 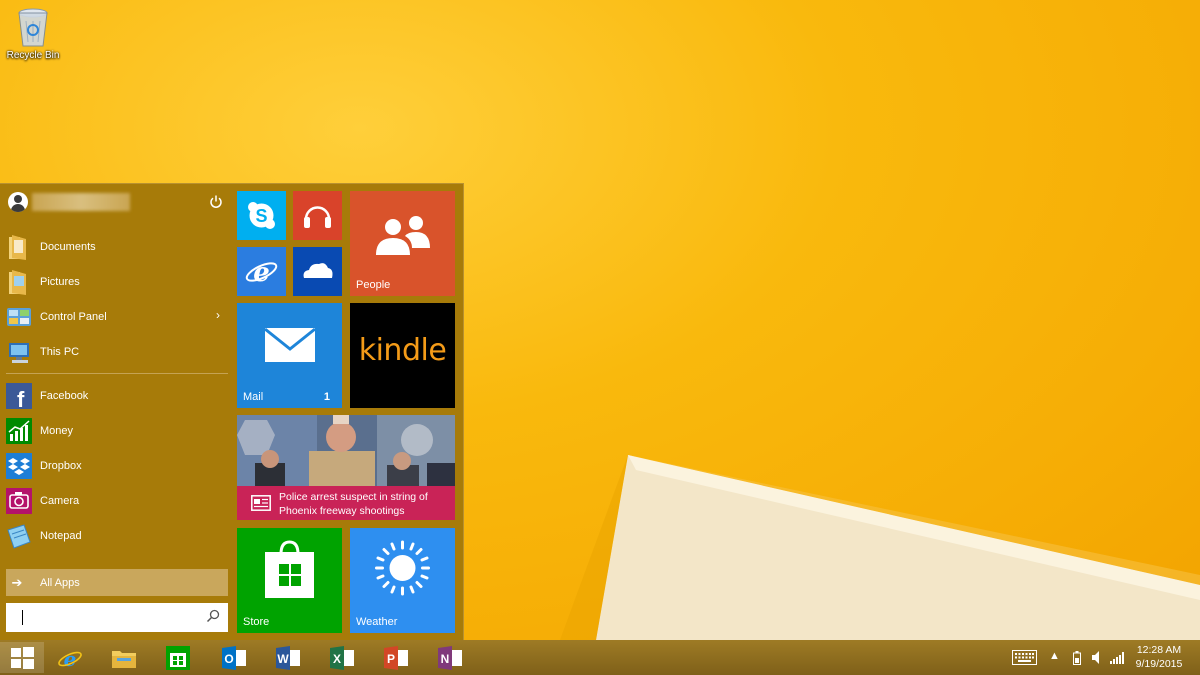 I want to click on news-photo, so click(x=346, y=451).